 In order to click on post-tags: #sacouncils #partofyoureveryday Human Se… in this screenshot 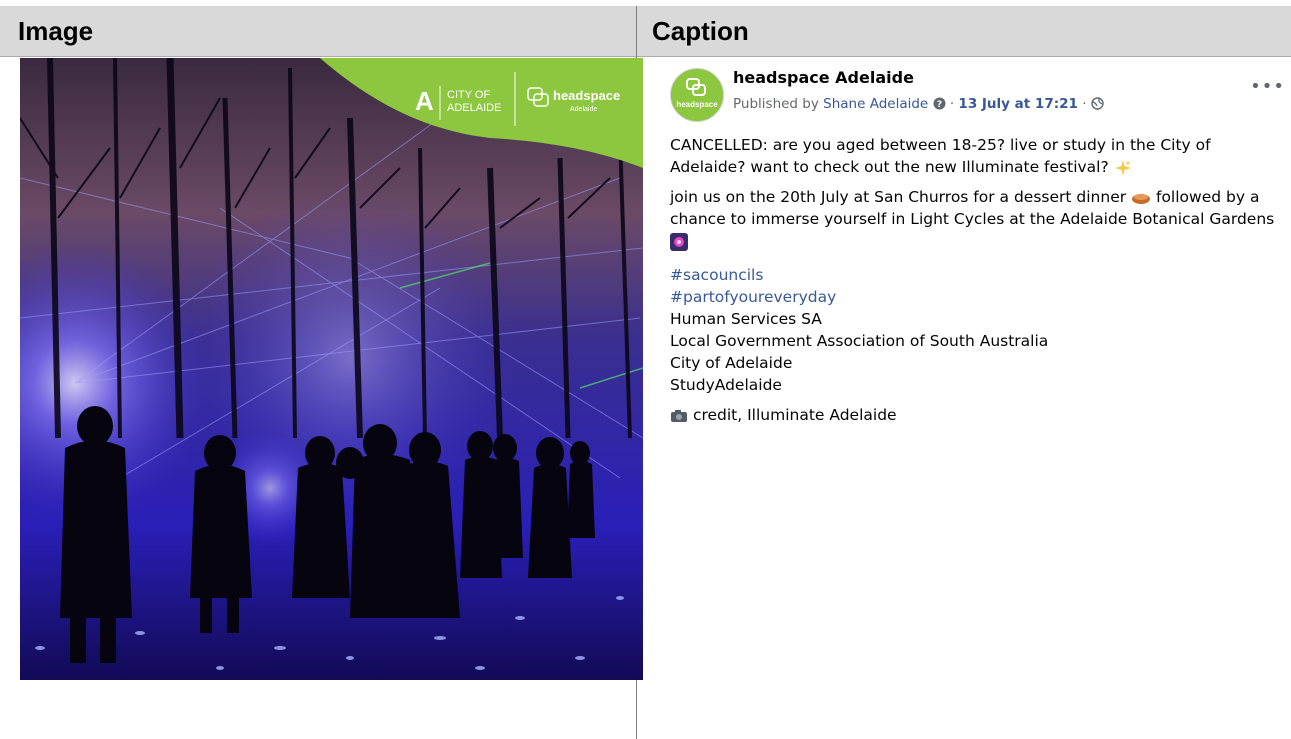, I will do `click(977, 330)`.